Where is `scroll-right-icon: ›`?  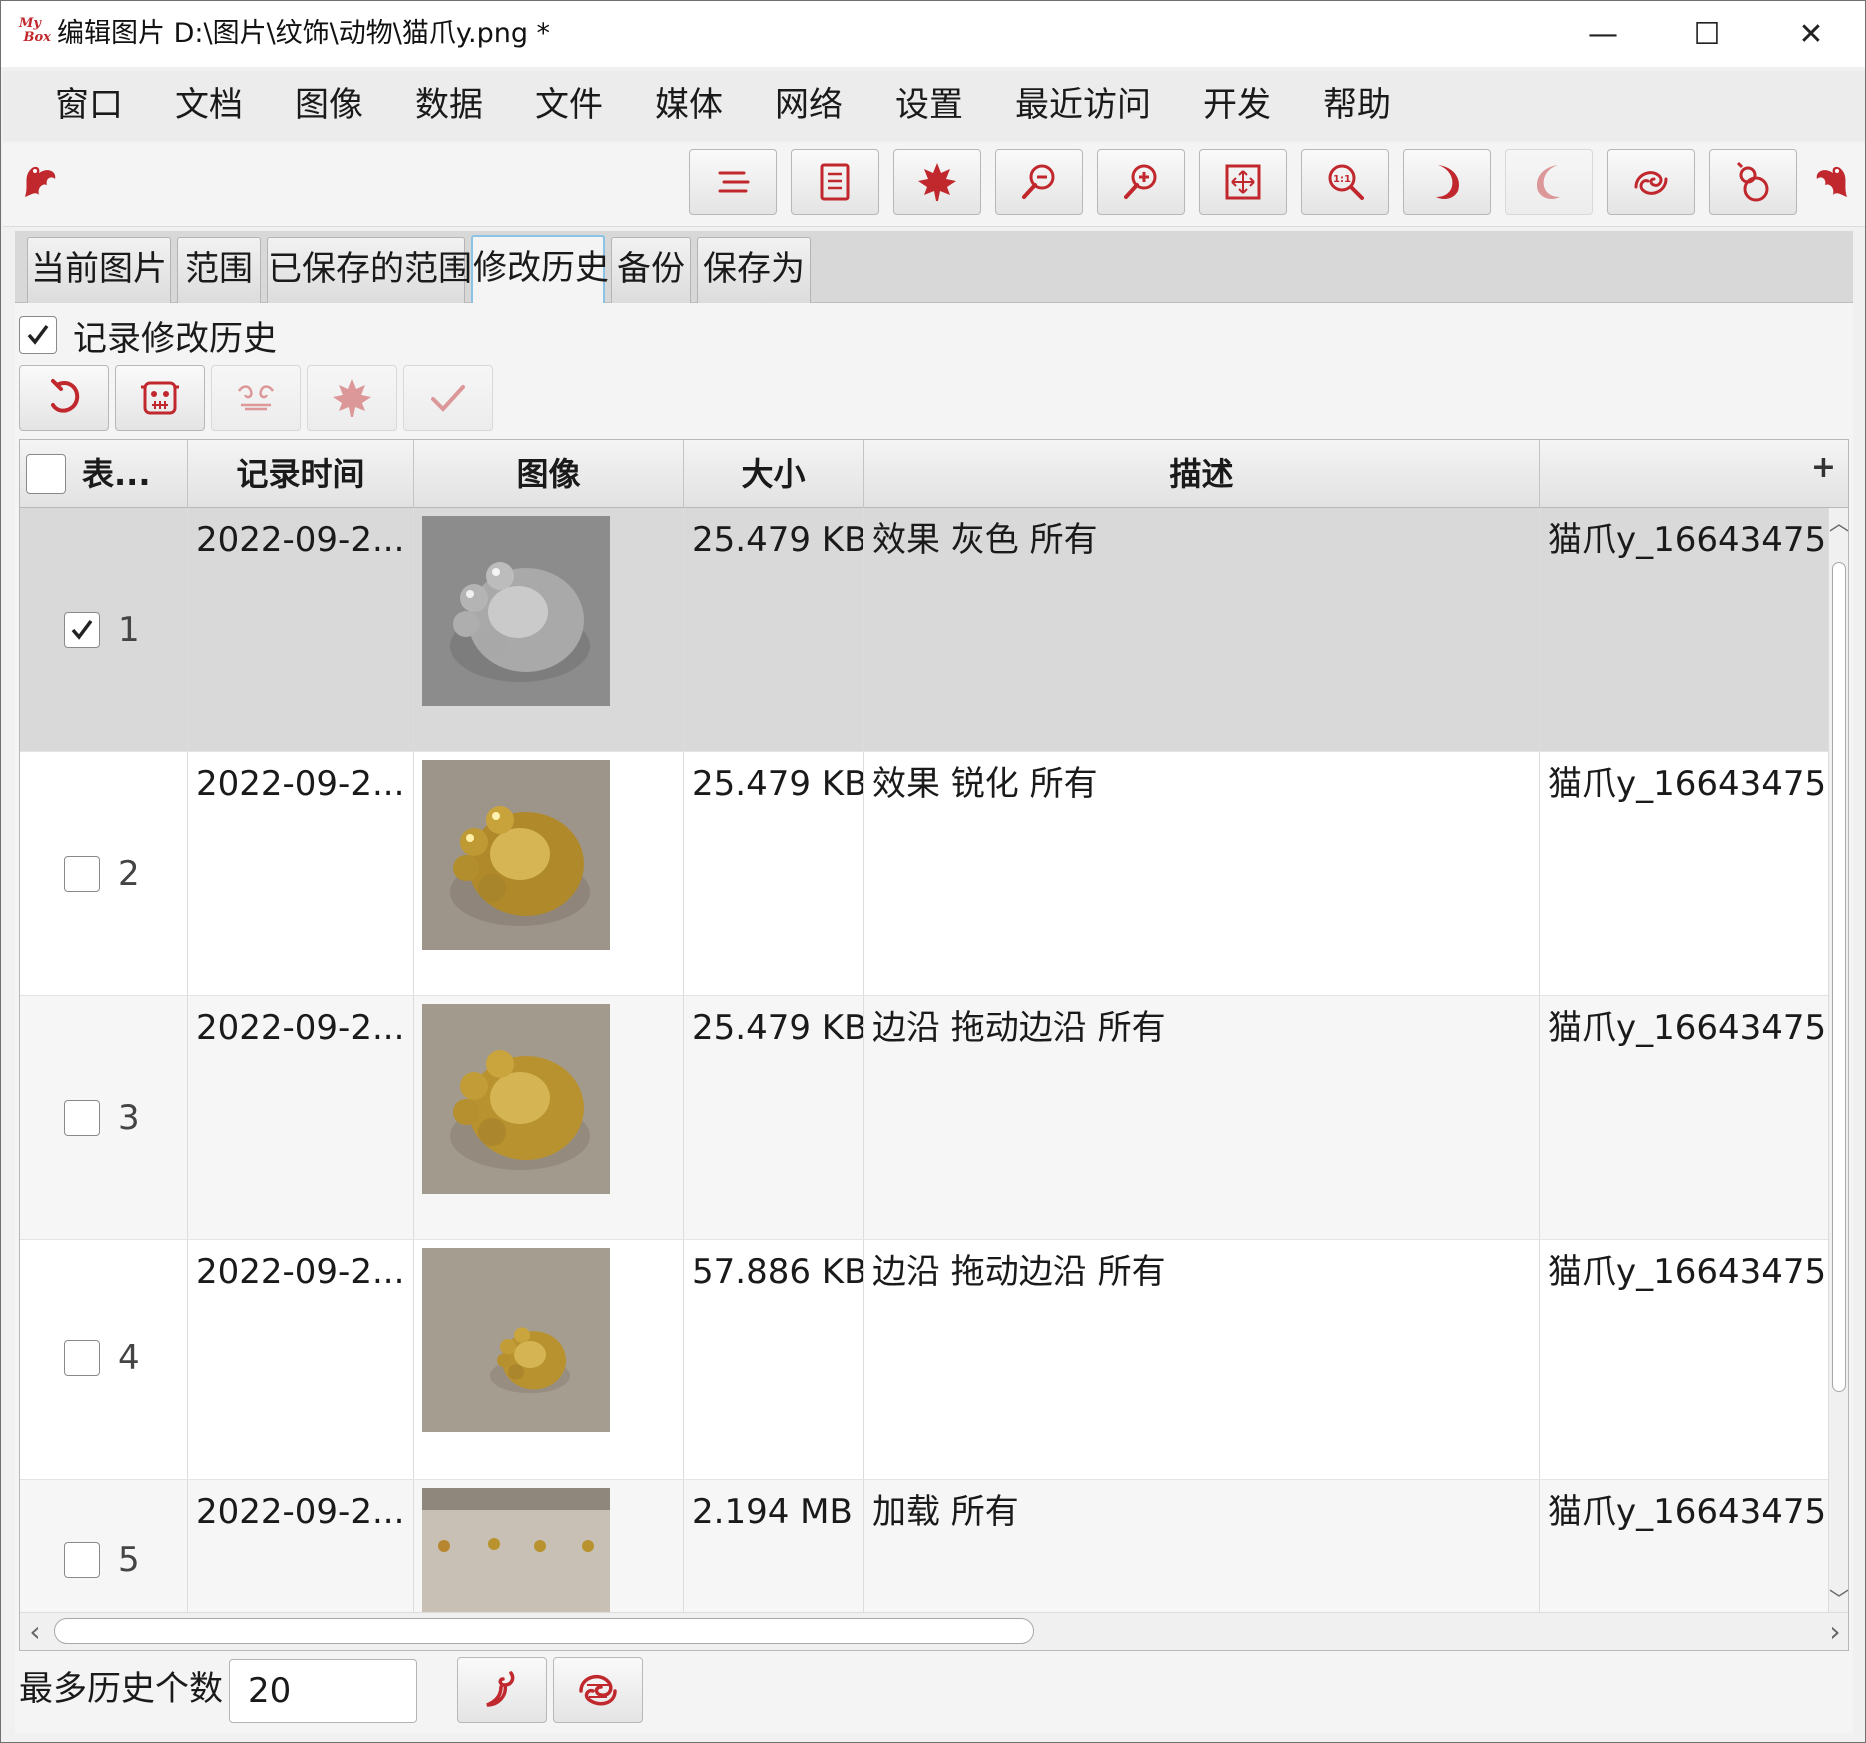 scroll-right-icon: › is located at coordinates (1834, 1632).